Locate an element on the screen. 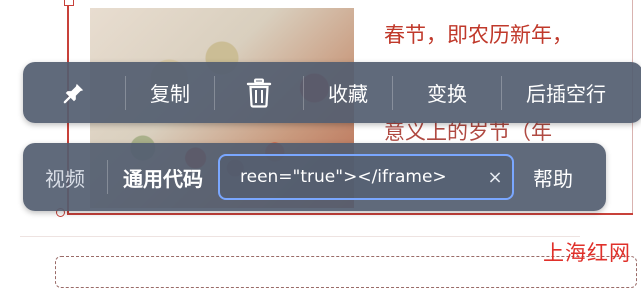 The width and height of the screenshot is (641, 288). trash-icon is located at coordinates (259, 93).